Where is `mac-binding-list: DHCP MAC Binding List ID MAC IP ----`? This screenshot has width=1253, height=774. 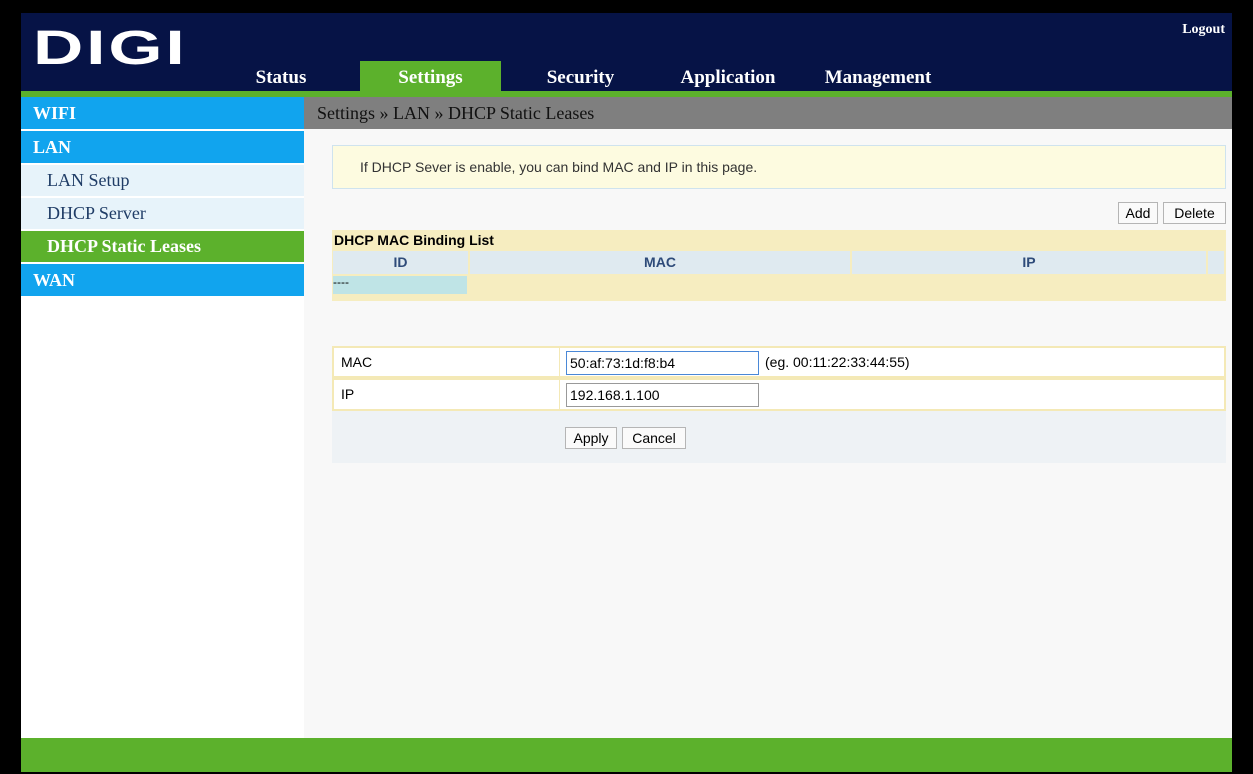 mac-binding-list: DHCP MAC Binding List ID MAC IP ---- is located at coordinates (779, 265).